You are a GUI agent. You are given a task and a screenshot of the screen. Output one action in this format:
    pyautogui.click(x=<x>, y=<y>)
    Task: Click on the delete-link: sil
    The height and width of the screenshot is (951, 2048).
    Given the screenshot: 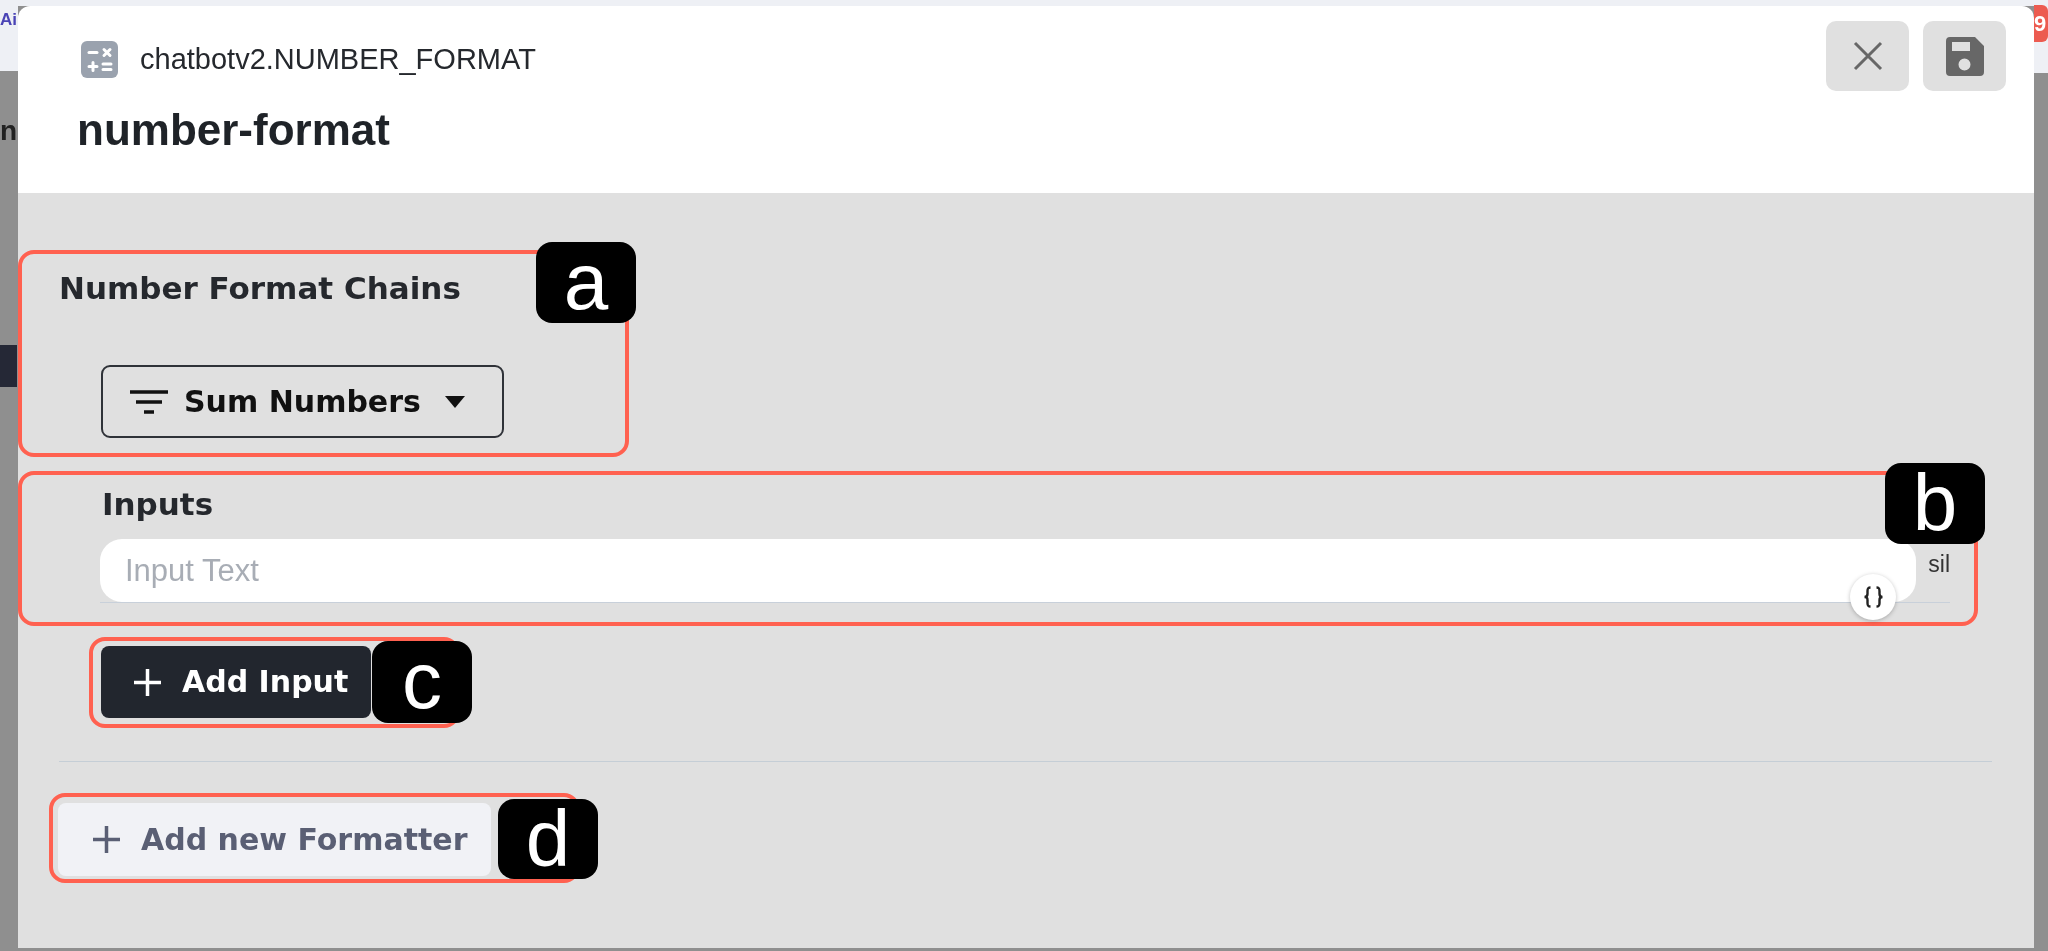 What is the action you would take?
    pyautogui.click(x=1939, y=564)
    